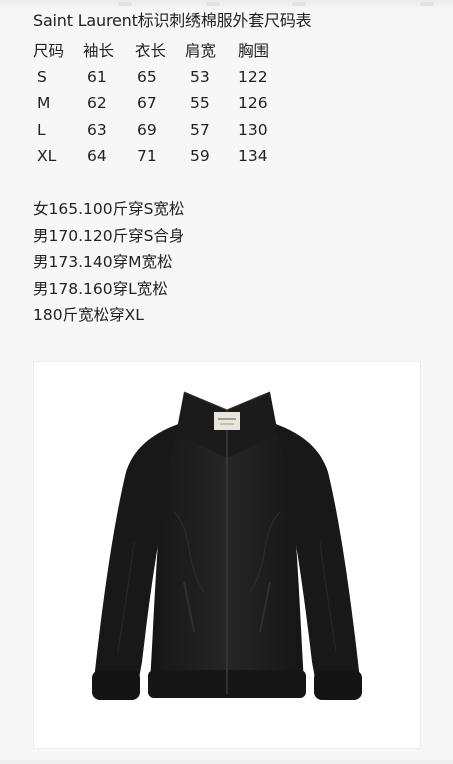  I want to click on table-row: L 63 69 57 130, so click(165, 130).